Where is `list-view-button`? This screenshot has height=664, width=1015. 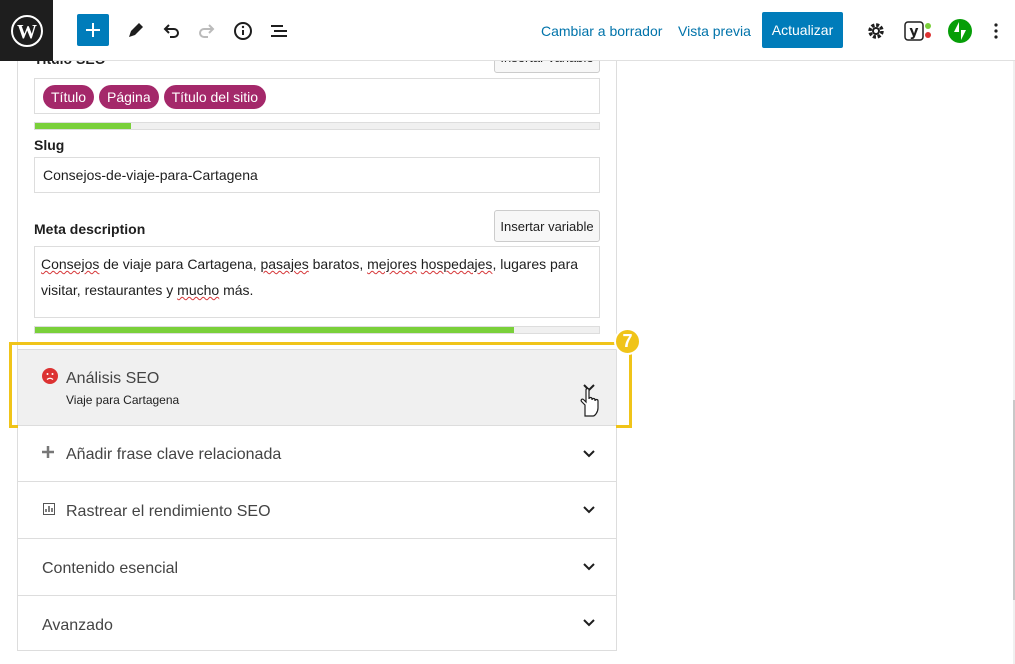 list-view-button is located at coordinates (279, 31).